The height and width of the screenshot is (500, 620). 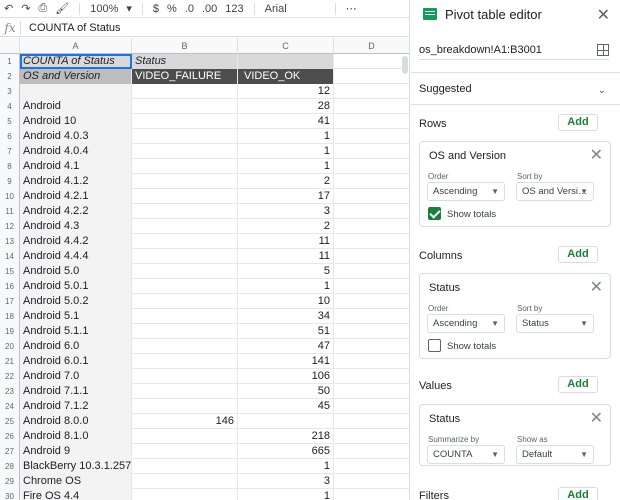 I want to click on cell-a: Chrome OS, so click(x=76, y=481).